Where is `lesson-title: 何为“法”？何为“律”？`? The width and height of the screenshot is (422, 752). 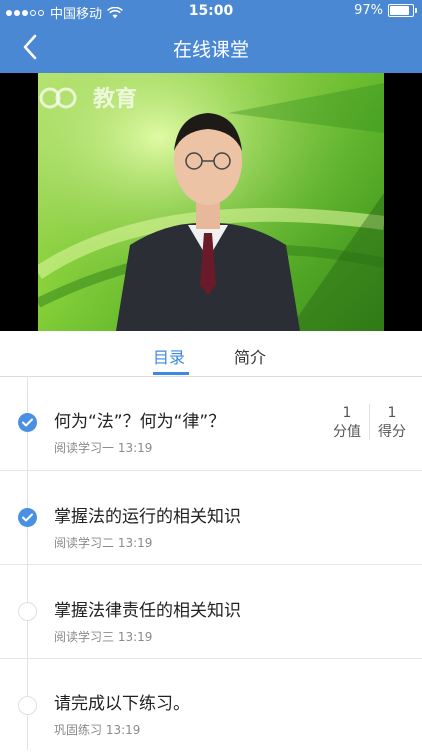
lesson-title: 何为“法”？何为“律”？ is located at coordinates (140, 422).